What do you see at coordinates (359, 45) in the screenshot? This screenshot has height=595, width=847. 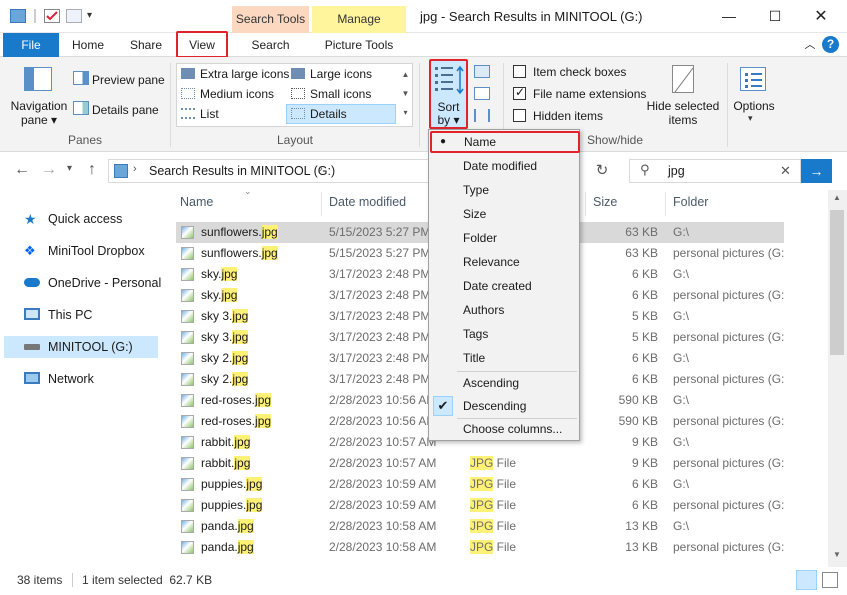 I see `tab-picture-tools: Picture Tools` at bounding box center [359, 45].